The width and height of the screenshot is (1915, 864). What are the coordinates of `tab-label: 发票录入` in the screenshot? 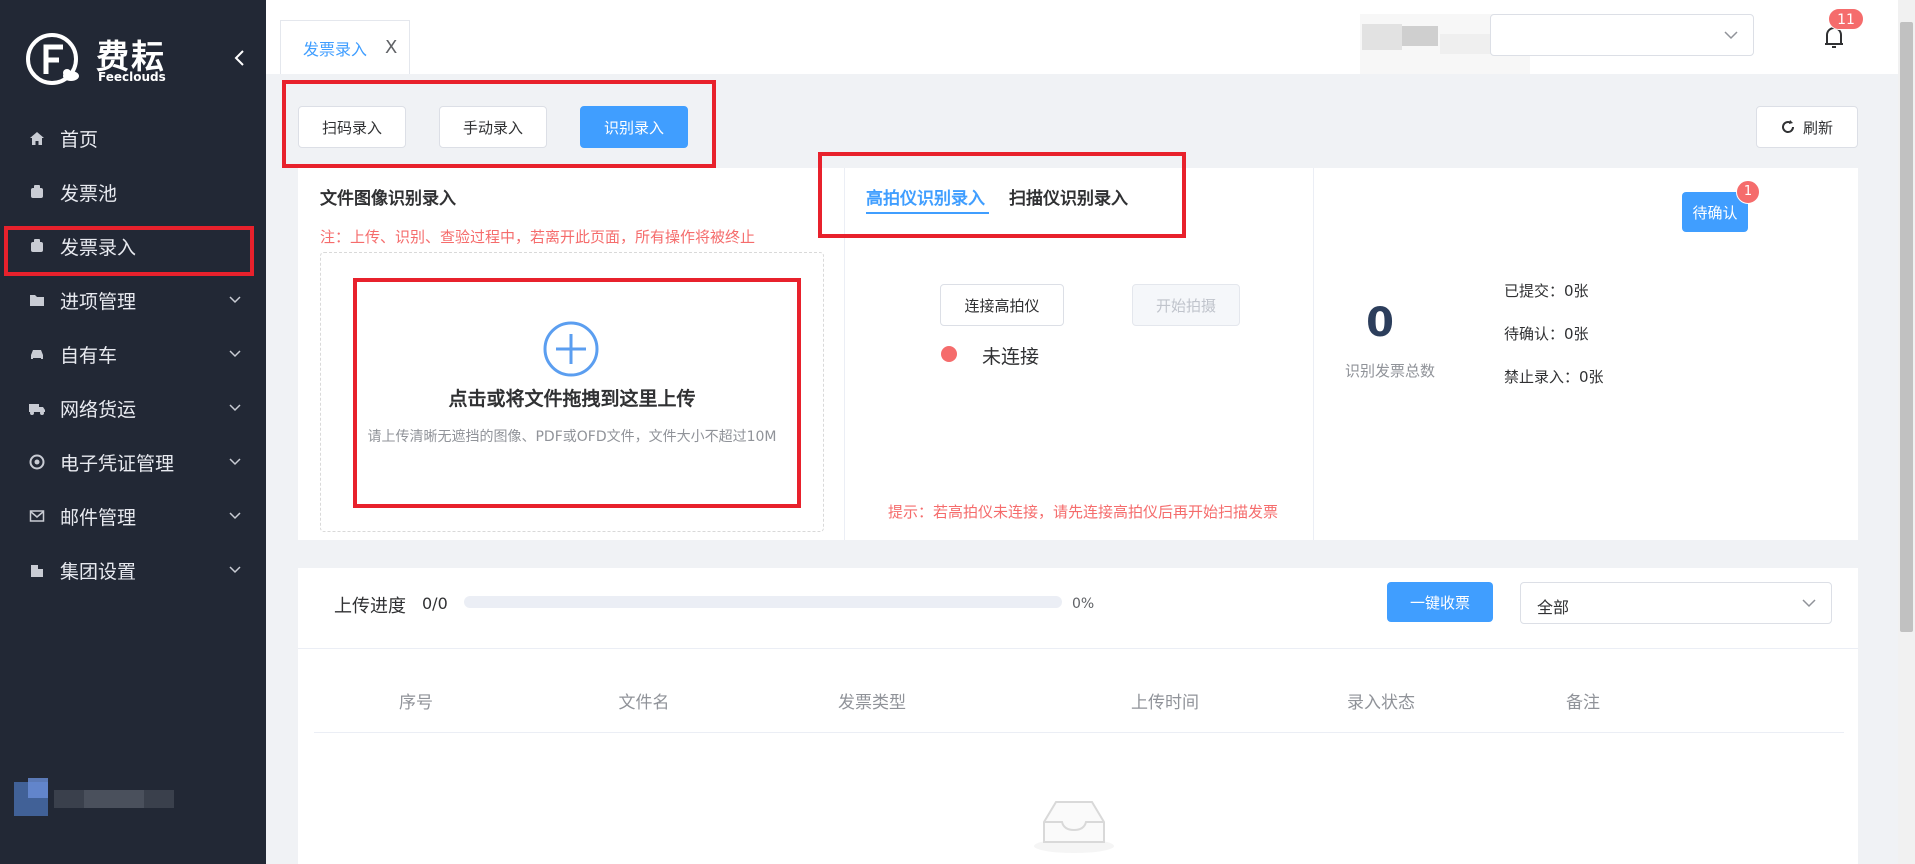 It's located at (335, 49).